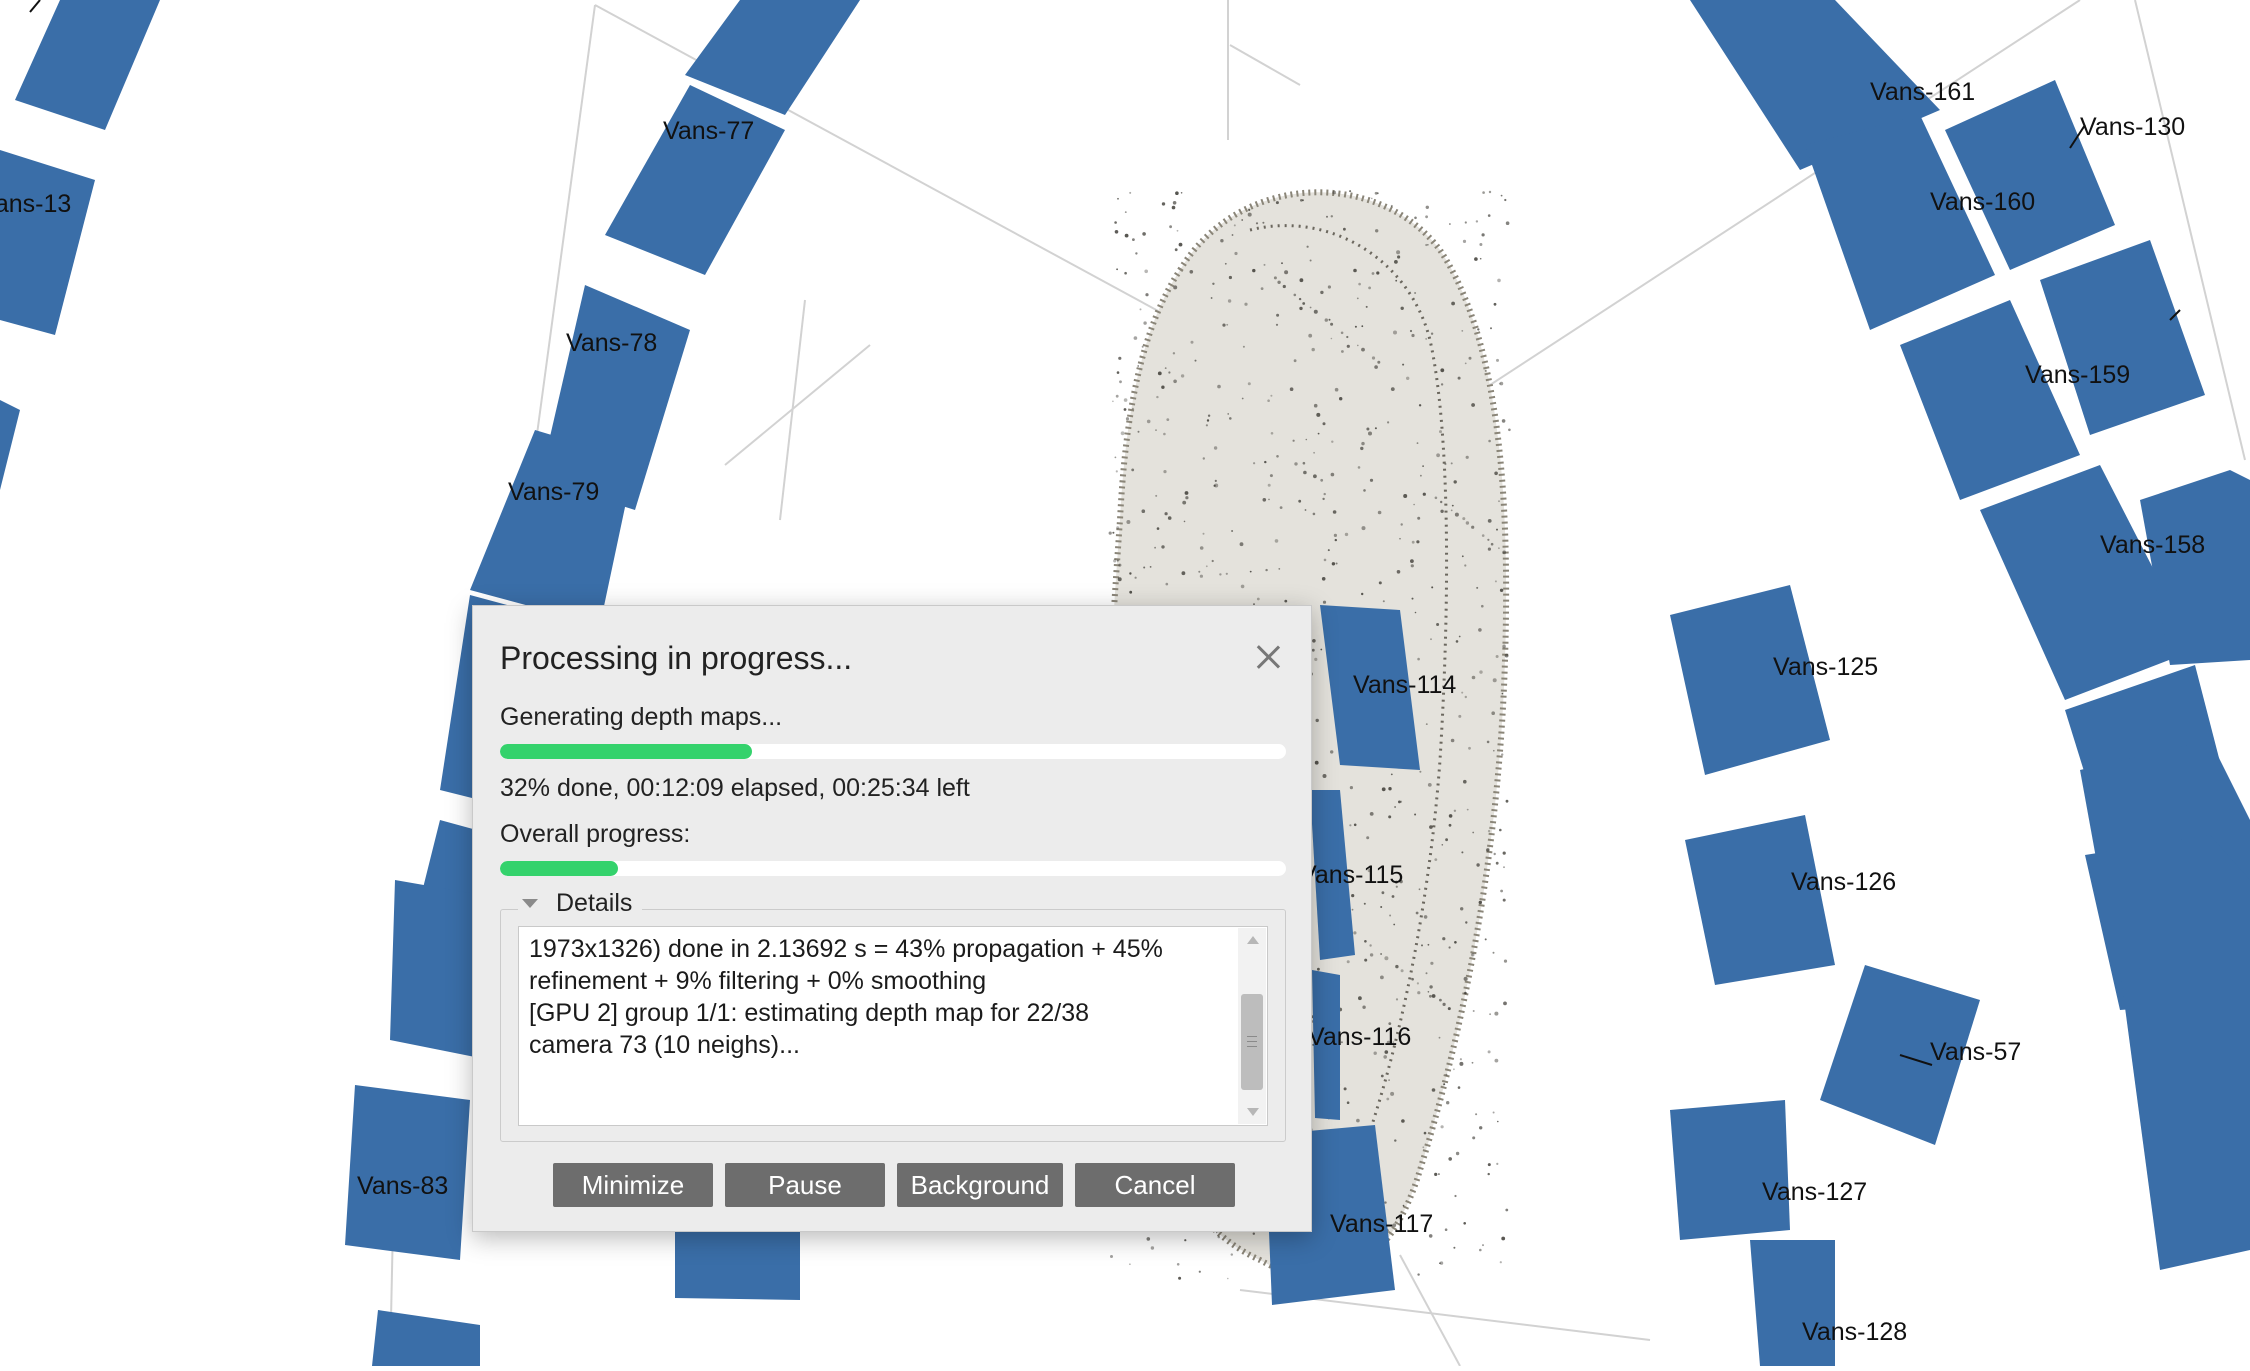  Describe the element at coordinates (2077, 375) in the screenshot. I see `camera-label: Vans-159` at that location.